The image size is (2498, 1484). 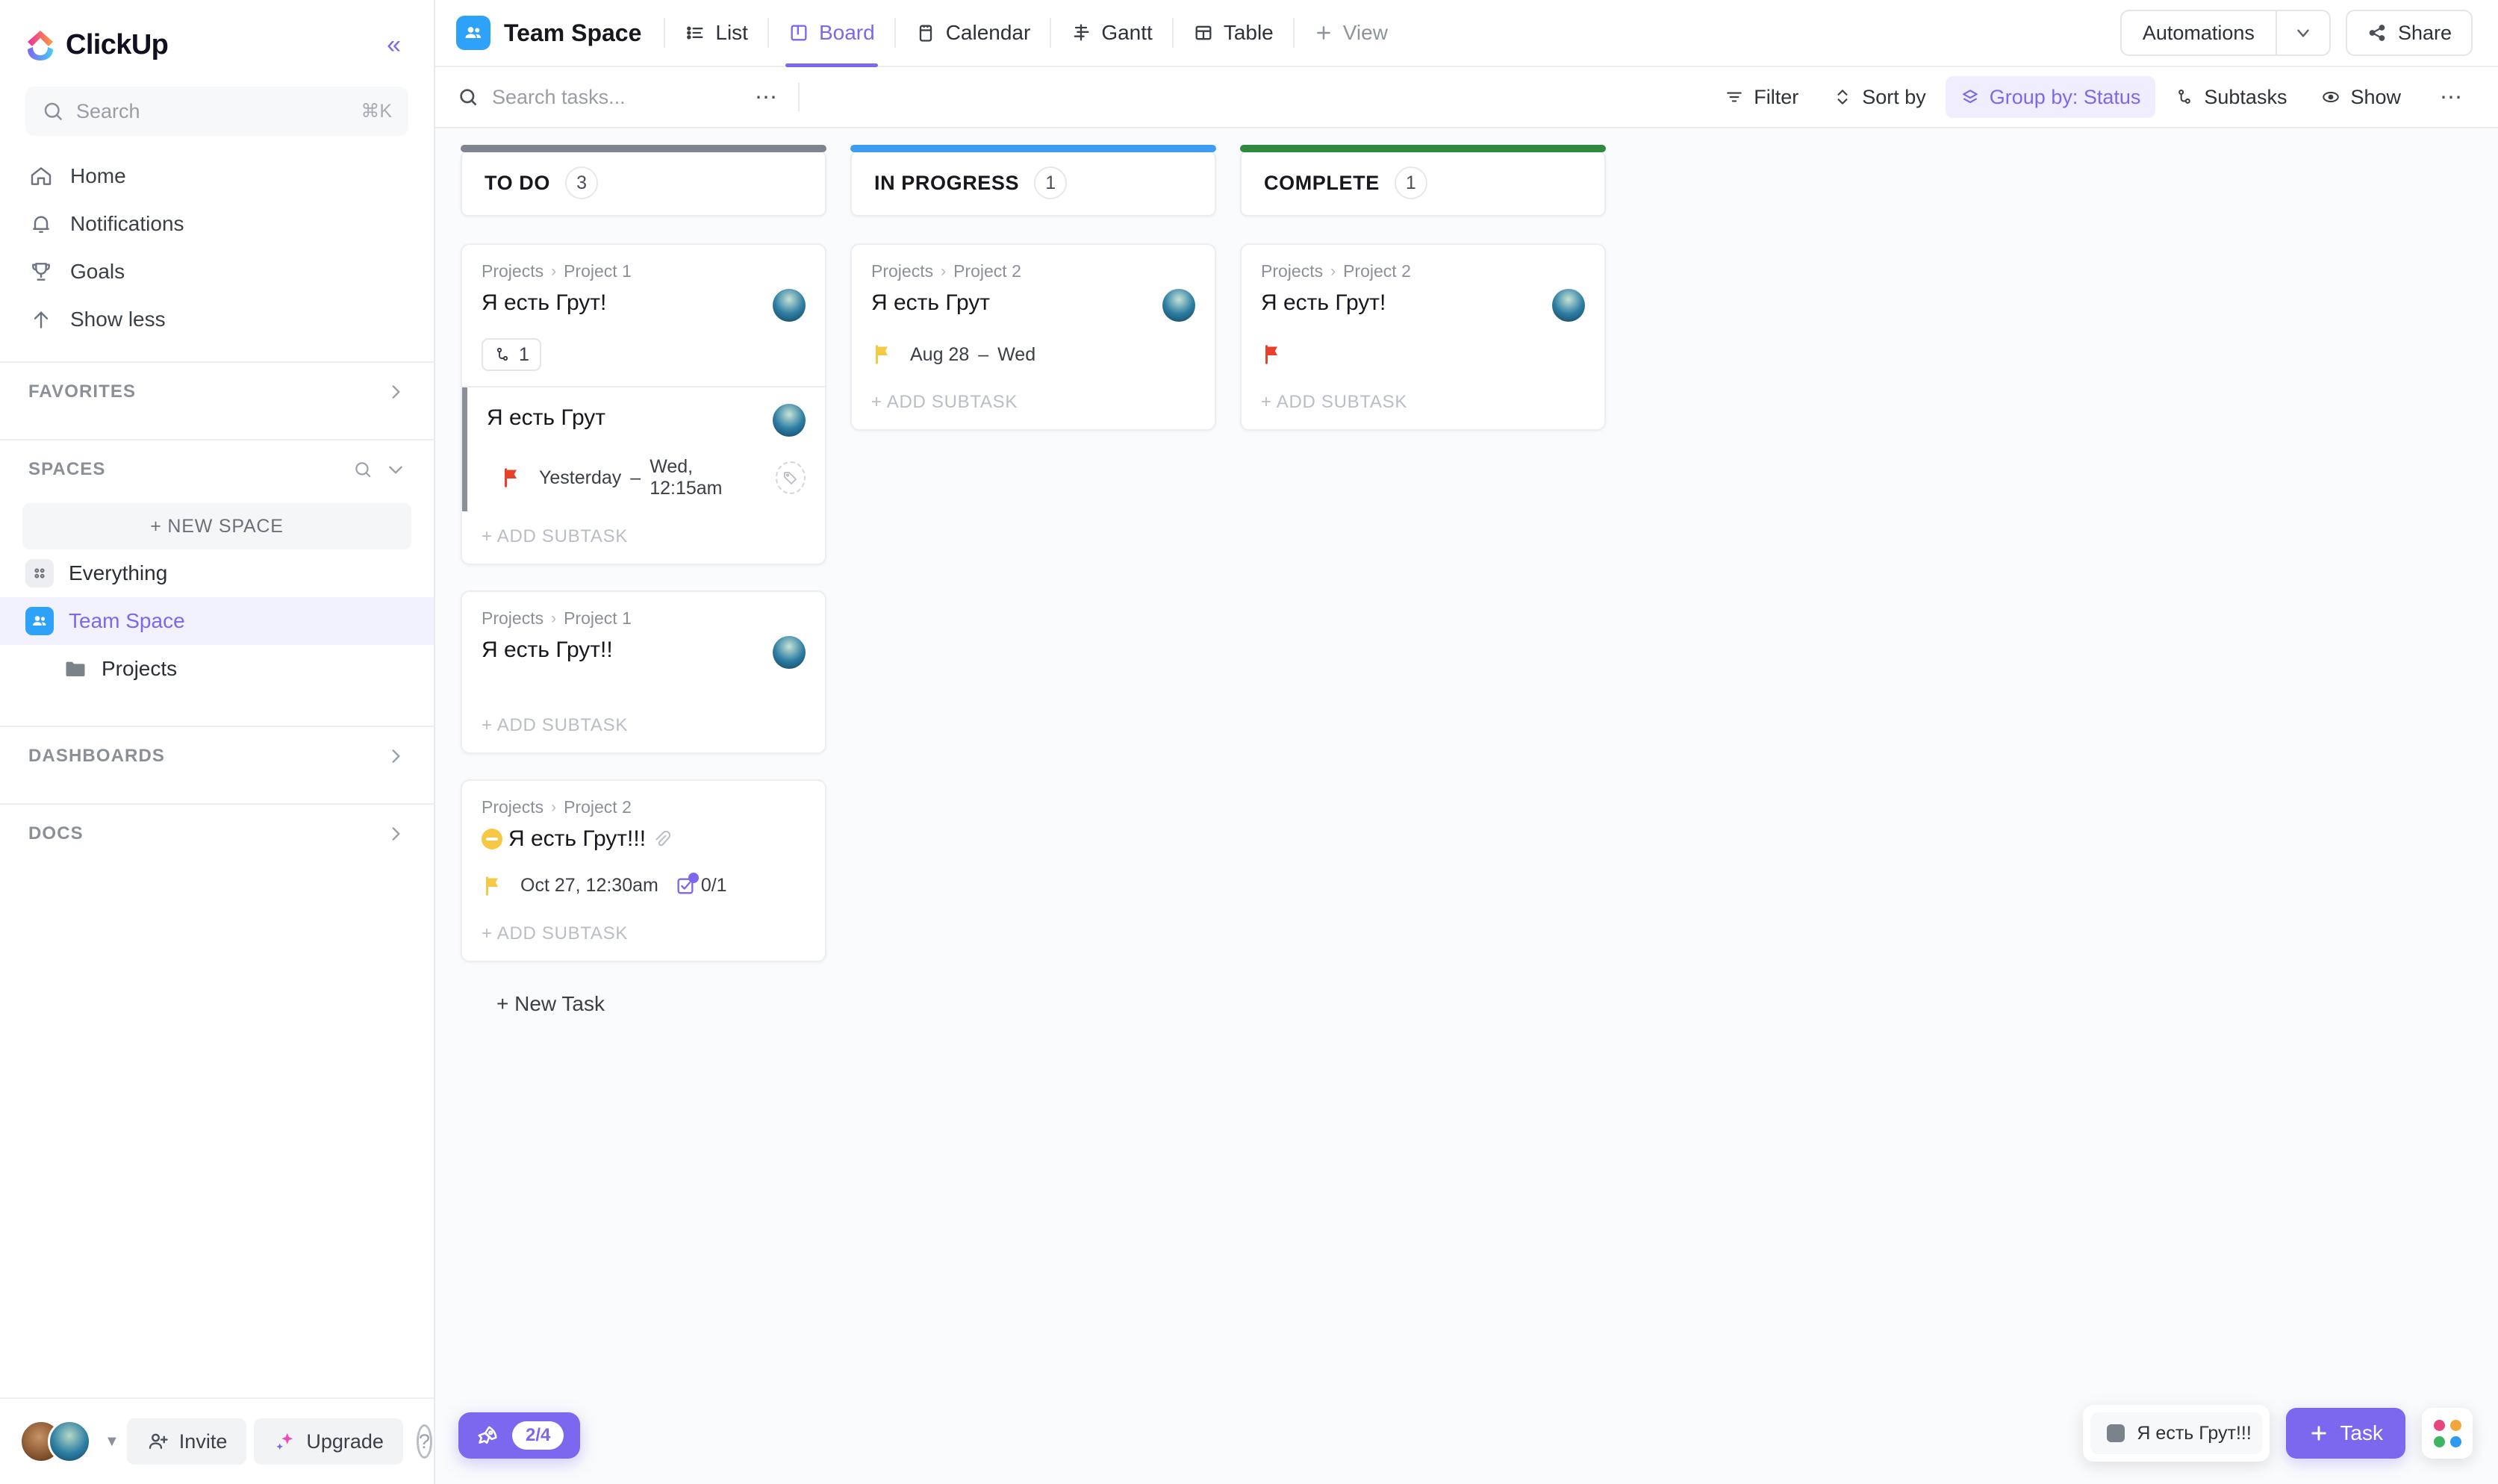 I want to click on breadcrumb-root: Projects, so click(x=513, y=807).